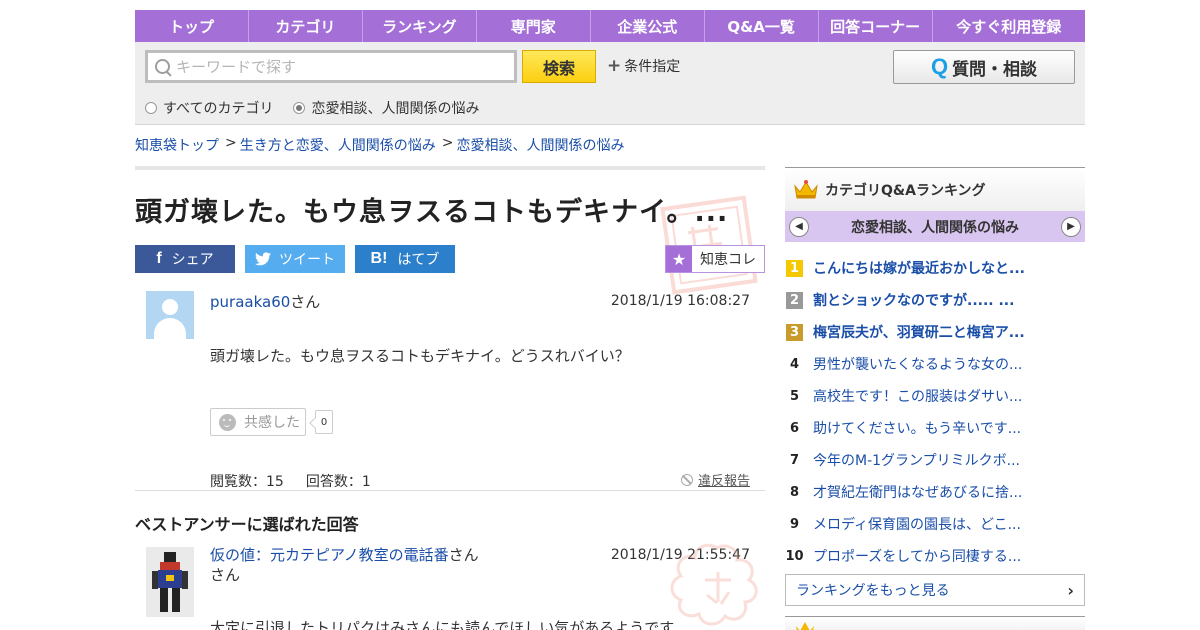  I want to click on rank-number: 9, so click(794, 524).